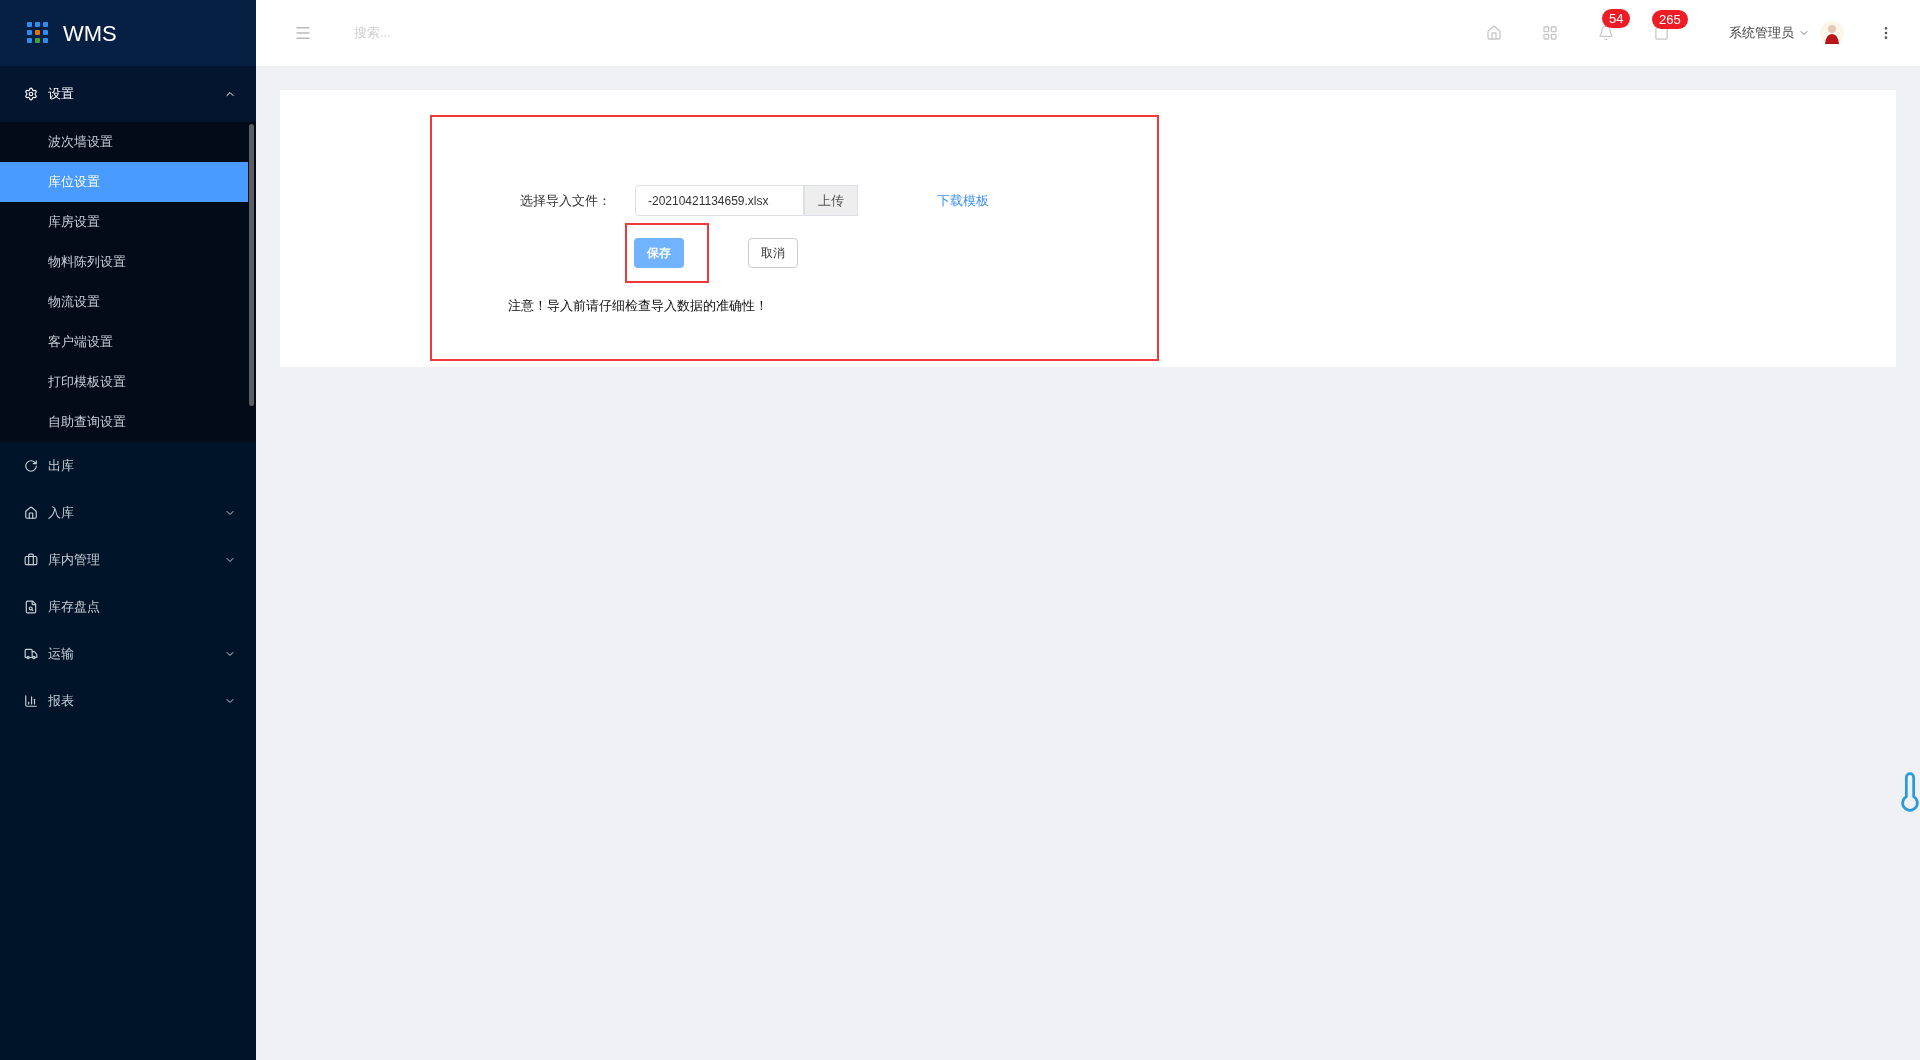  Describe the element at coordinates (128, 94) in the screenshot. I see `sidebar-item: 设置` at that location.